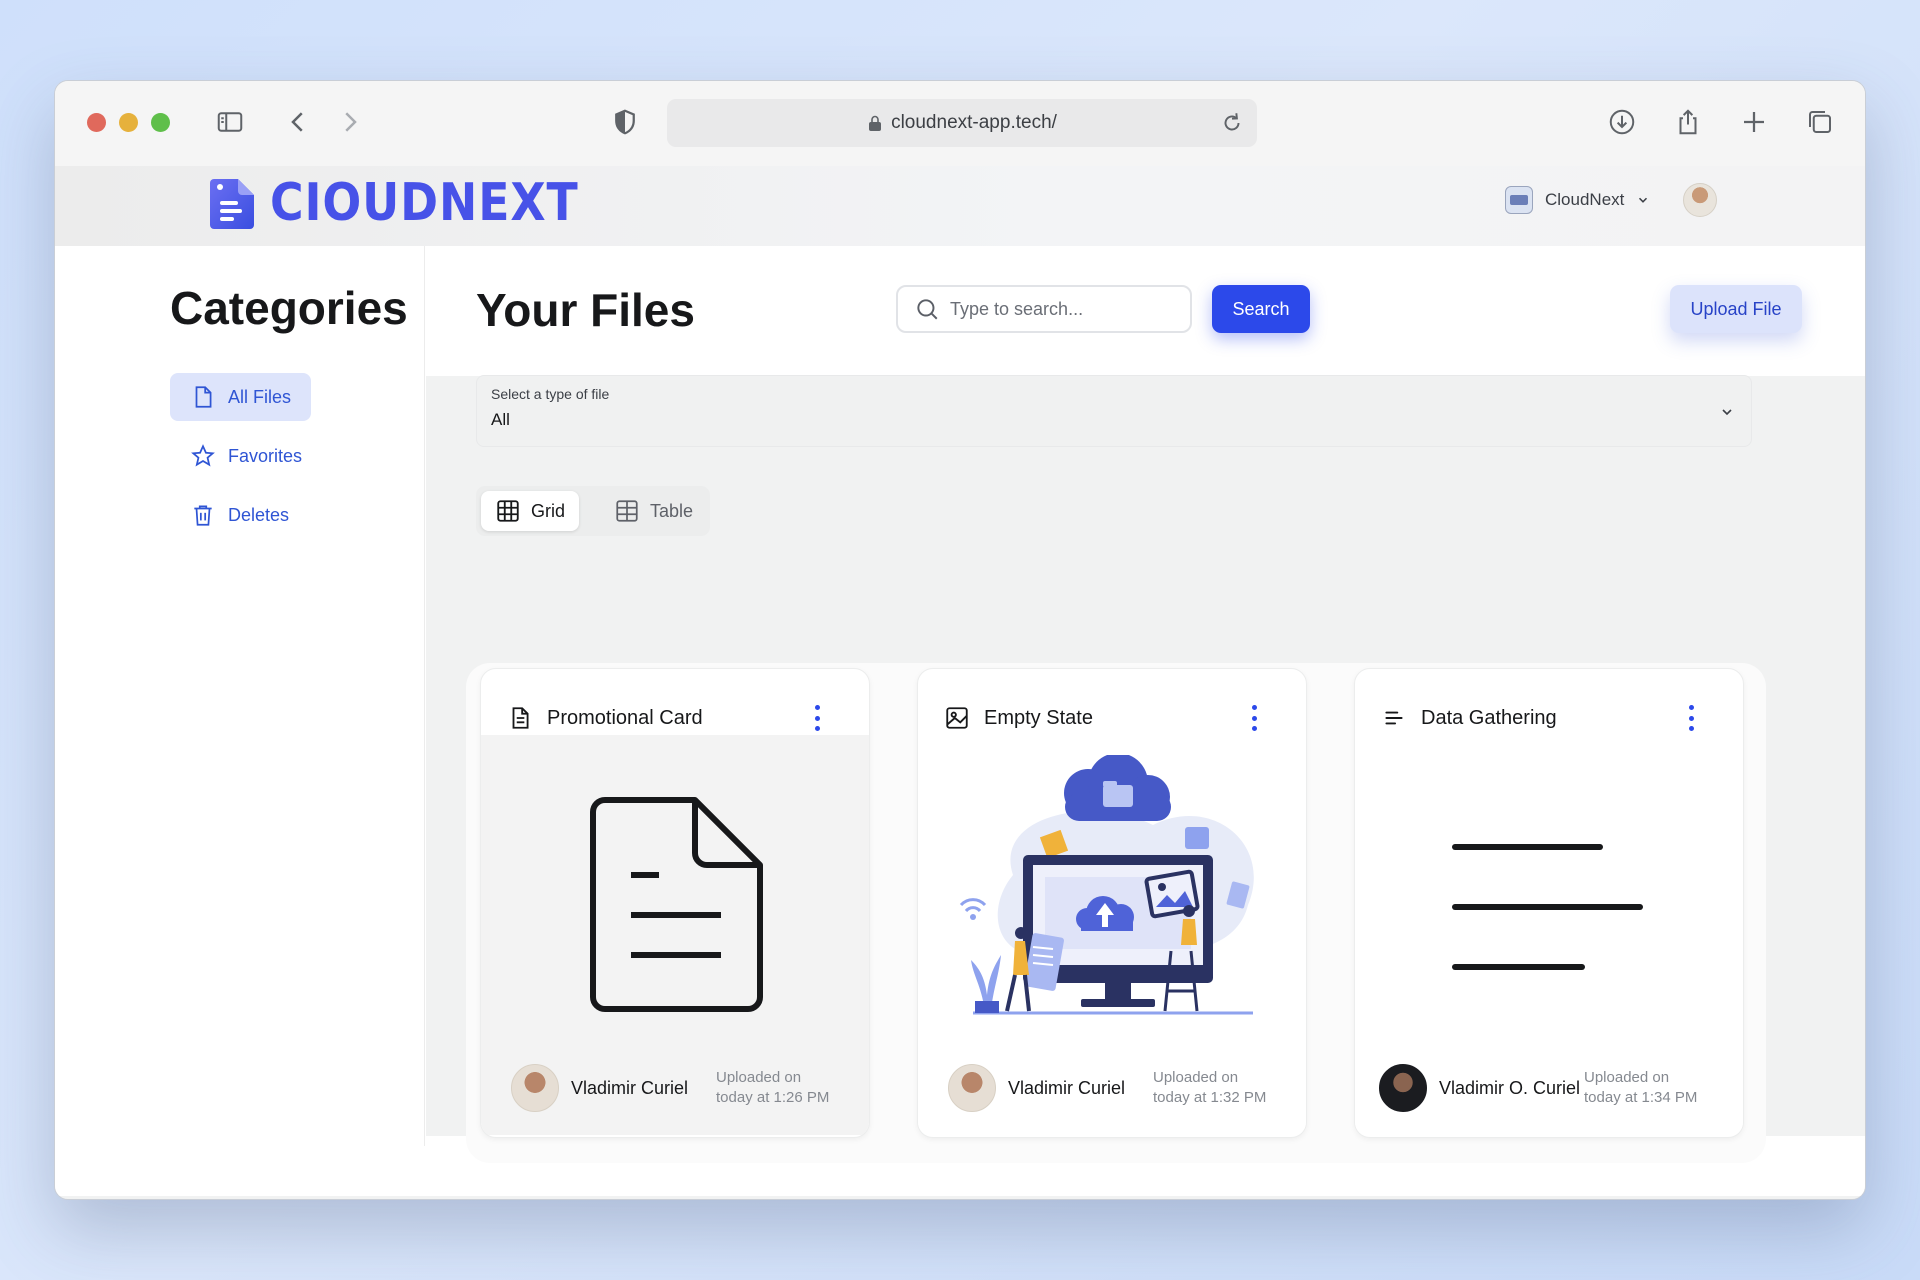  I want to click on trash-icon, so click(203, 515).